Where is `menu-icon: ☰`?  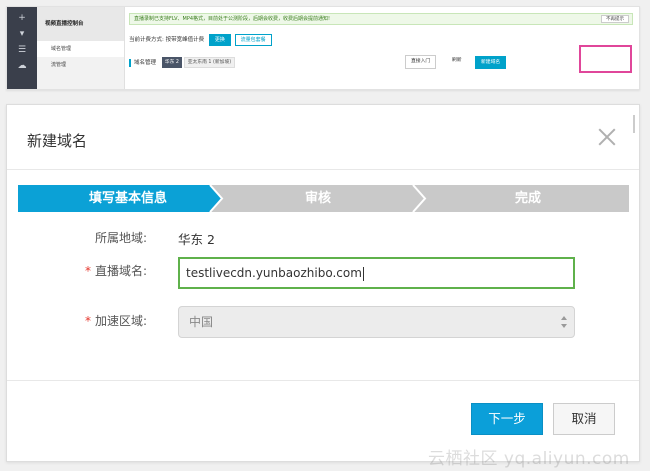 menu-icon: ☰ is located at coordinates (22, 50).